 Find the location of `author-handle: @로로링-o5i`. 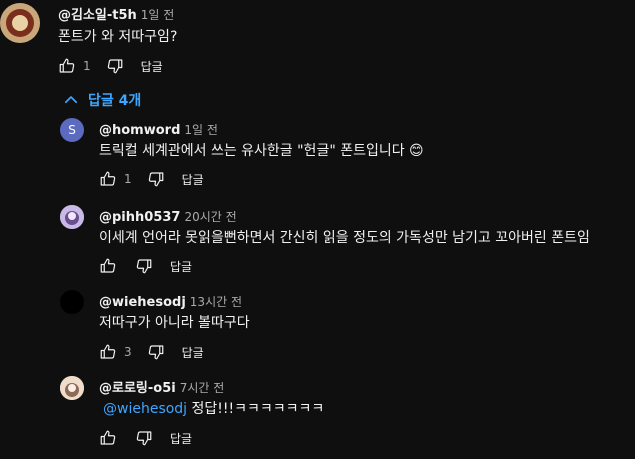

author-handle: @로로링-o5i is located at coordinates (137, 388).